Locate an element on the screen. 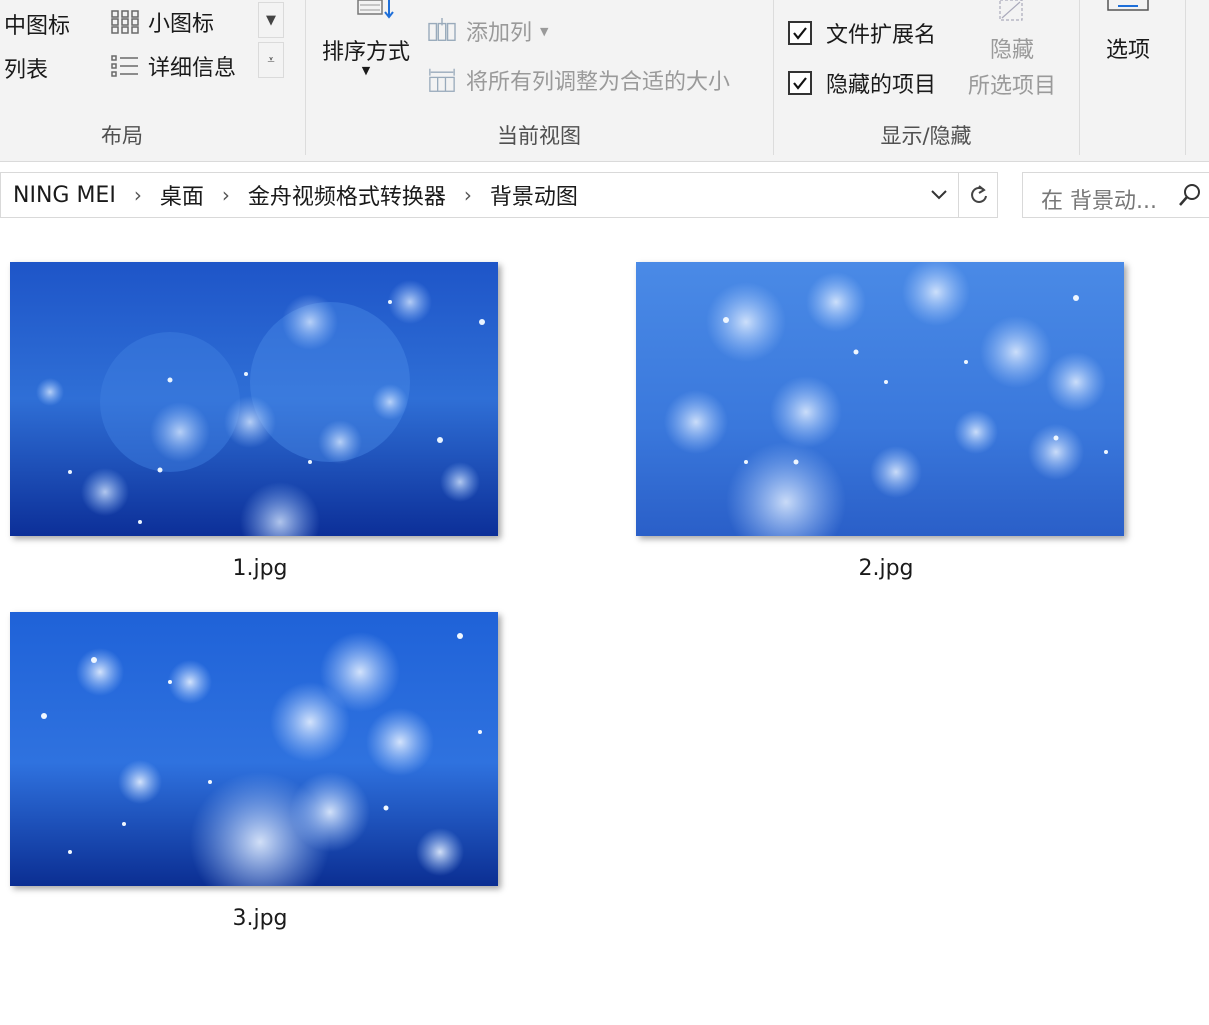  small-icons-label: 小图标 is located at coordinates (181, 24).